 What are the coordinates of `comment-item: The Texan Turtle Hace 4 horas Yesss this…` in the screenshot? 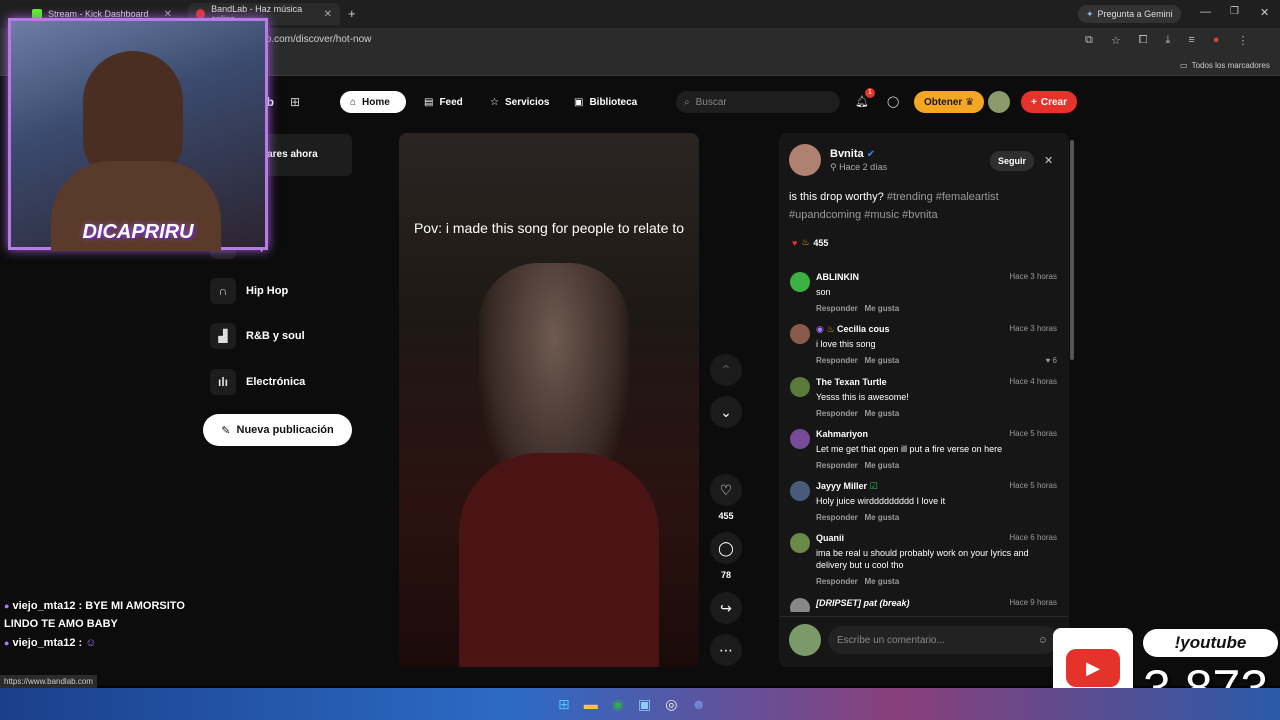 It's located at (925, 400).